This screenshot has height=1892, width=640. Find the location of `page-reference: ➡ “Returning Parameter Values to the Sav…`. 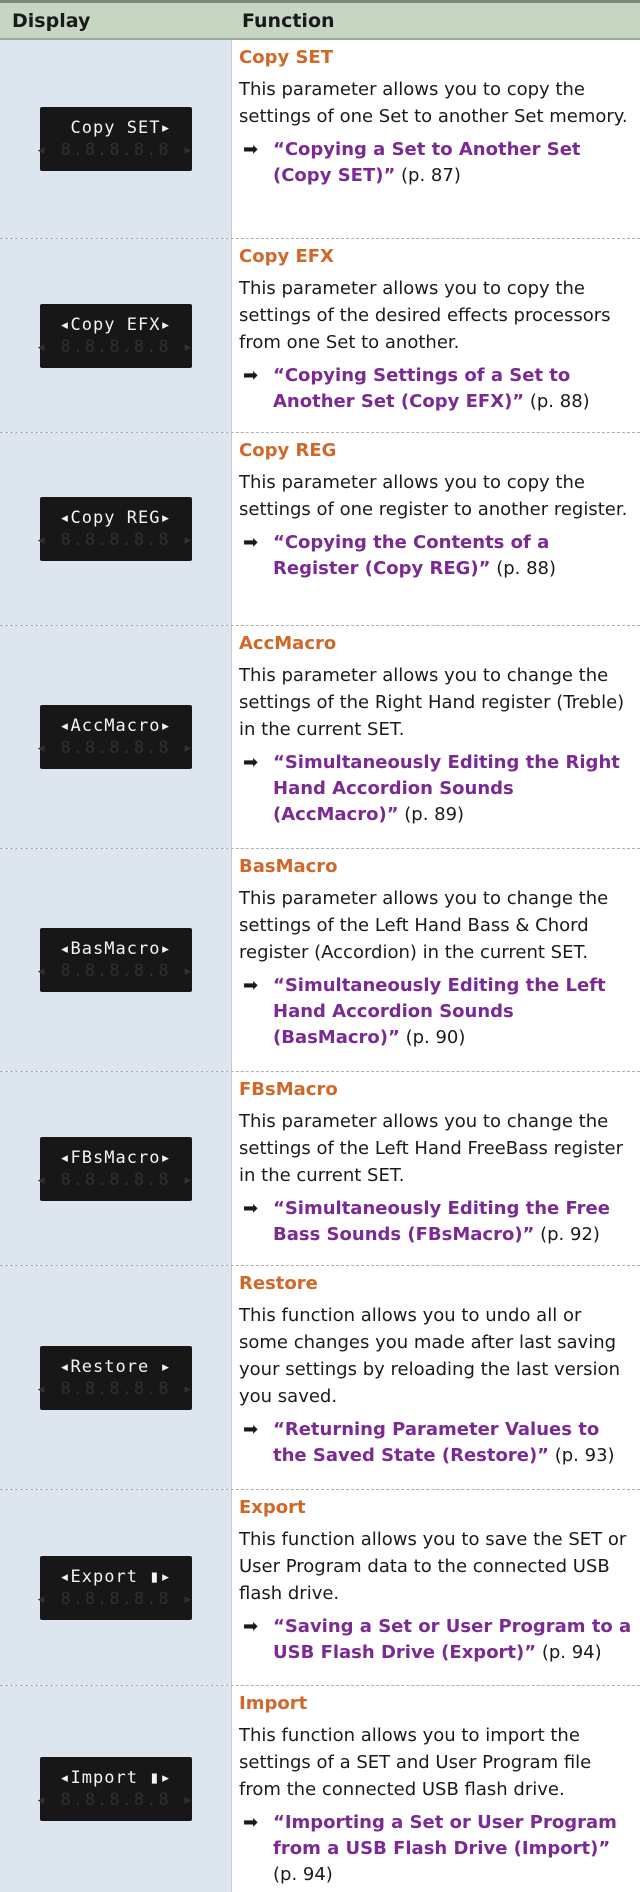

page-reference: ➡ “Returning Parameter Values to the Sav… is located at coordinates (436, 1443).